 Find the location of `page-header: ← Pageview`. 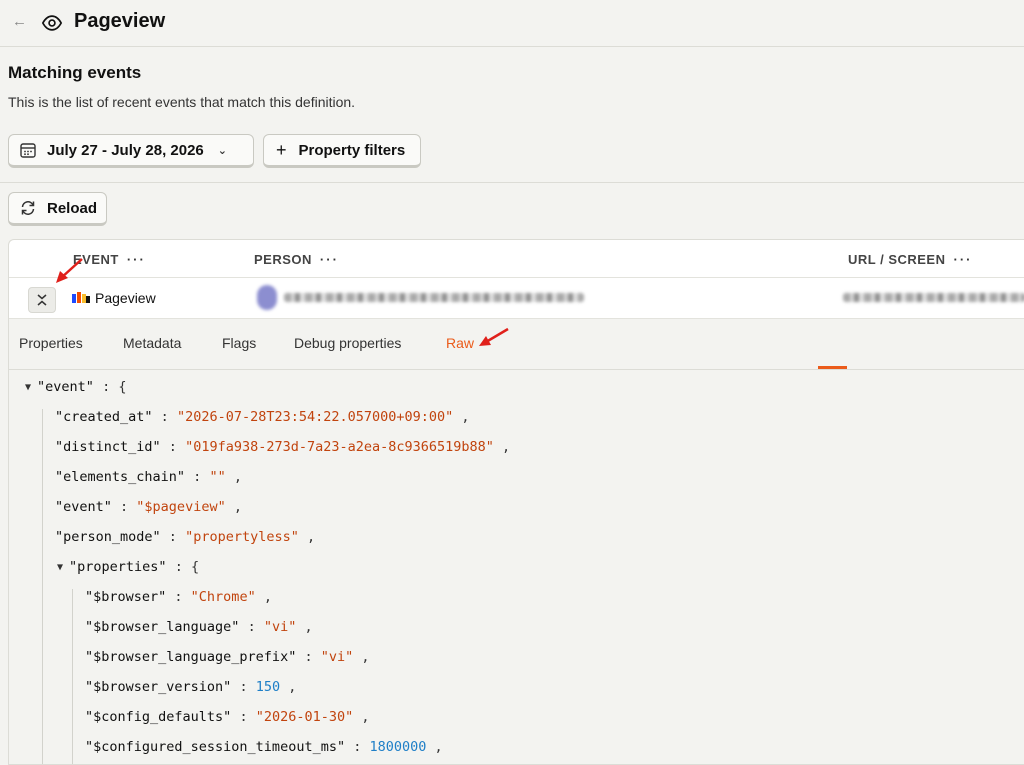

page-header: ← Pageview is located at coordinates (512, 23).